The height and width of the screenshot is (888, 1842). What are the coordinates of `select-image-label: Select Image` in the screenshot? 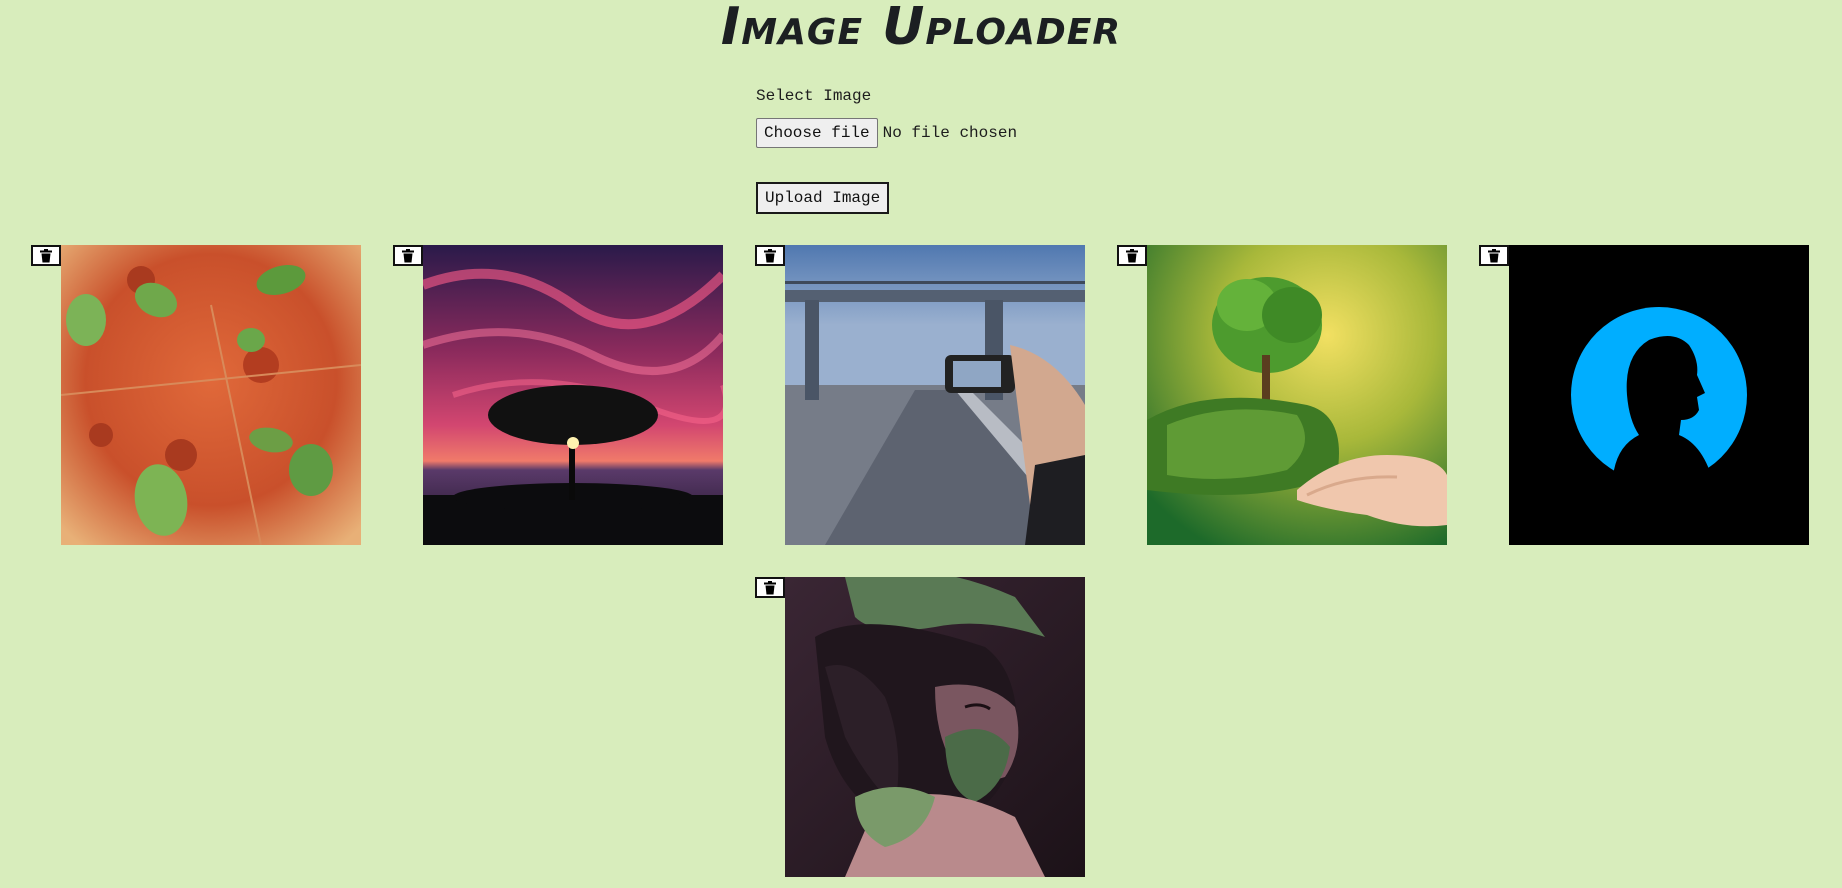 It's located at (814, 96).